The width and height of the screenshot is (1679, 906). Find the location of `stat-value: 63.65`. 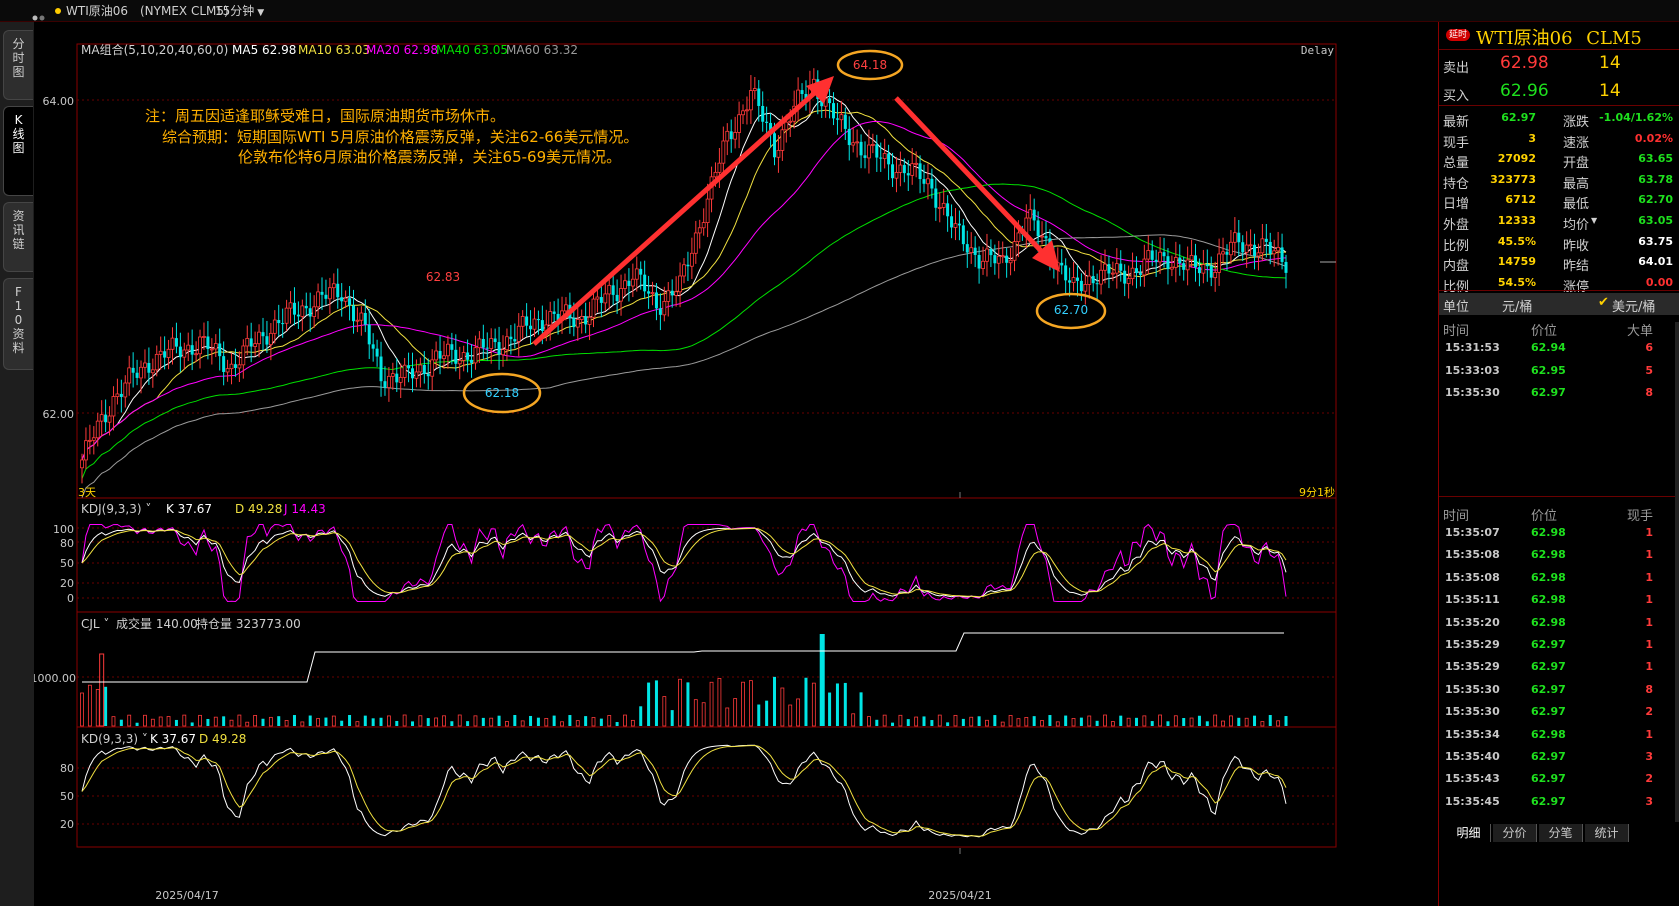

stat-value: 63.65 is located at coordinates (1655, 159).